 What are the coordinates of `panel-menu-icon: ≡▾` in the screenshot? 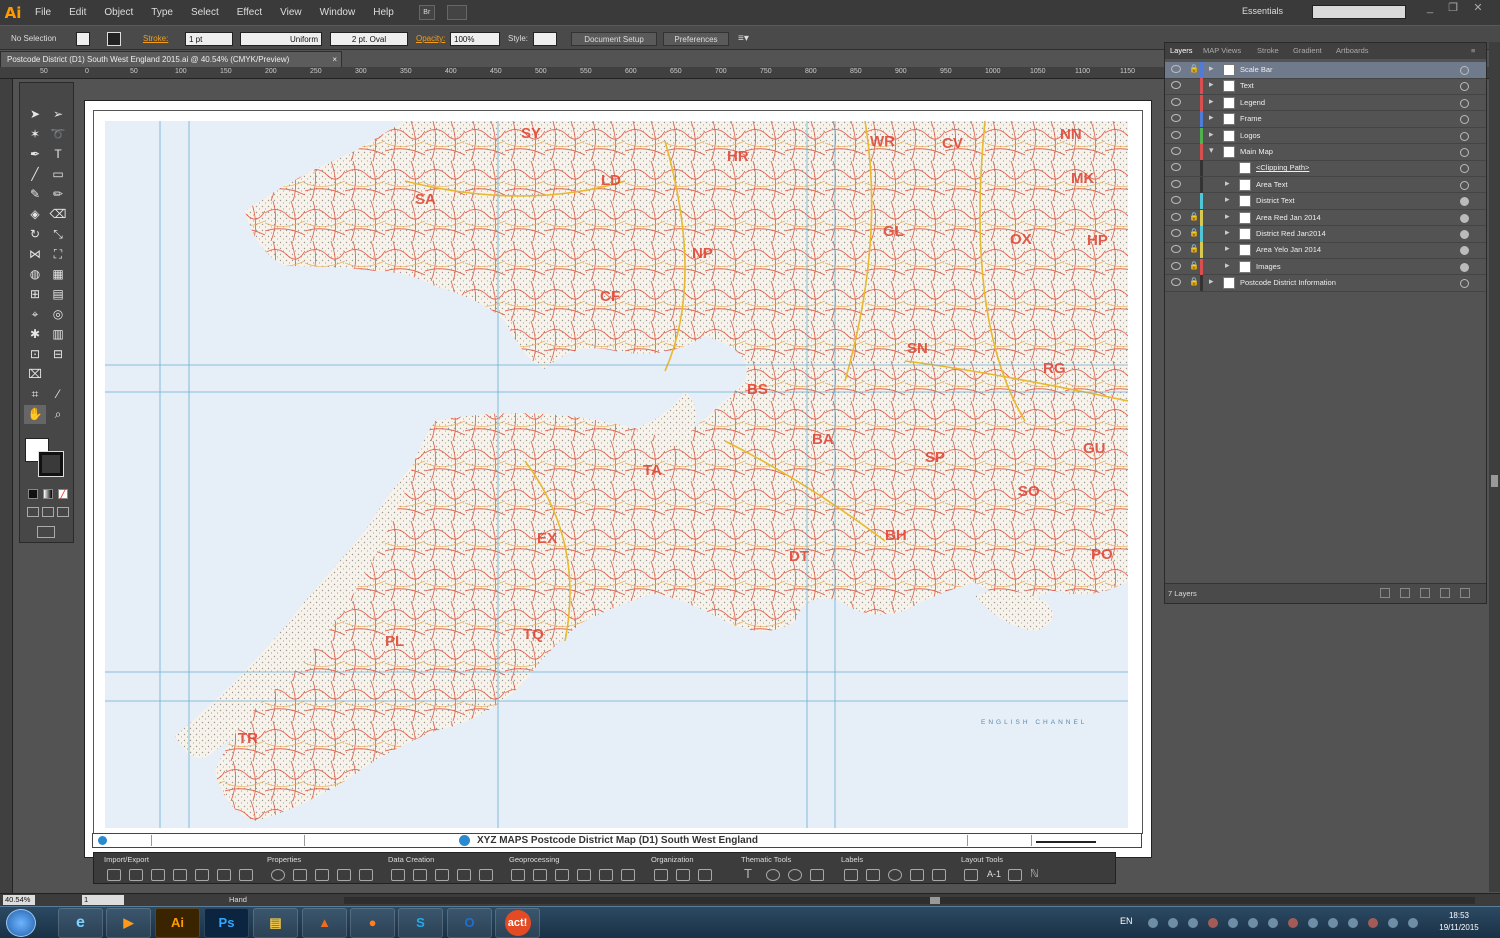 It's located at (743, 39).